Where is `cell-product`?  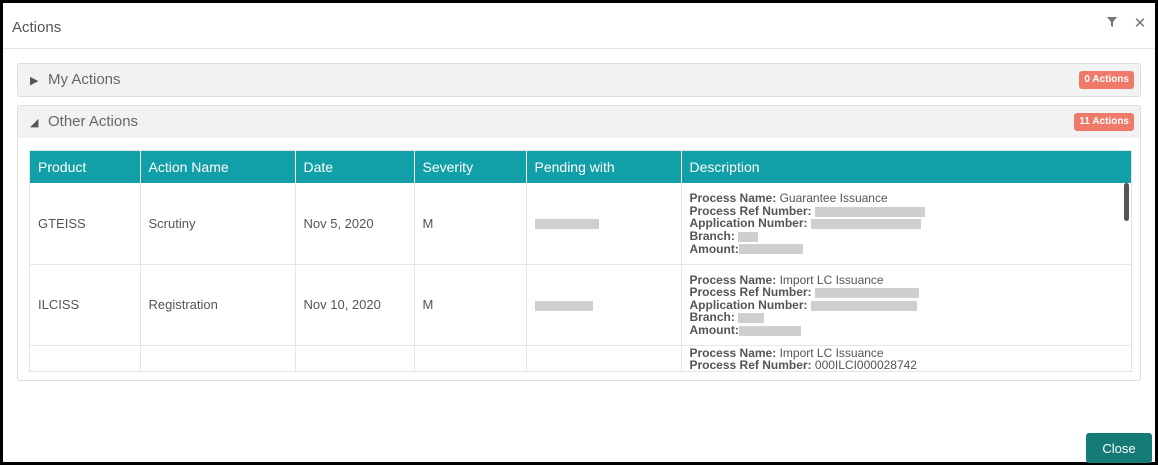
cell-product is located at coordinates (85, 358).